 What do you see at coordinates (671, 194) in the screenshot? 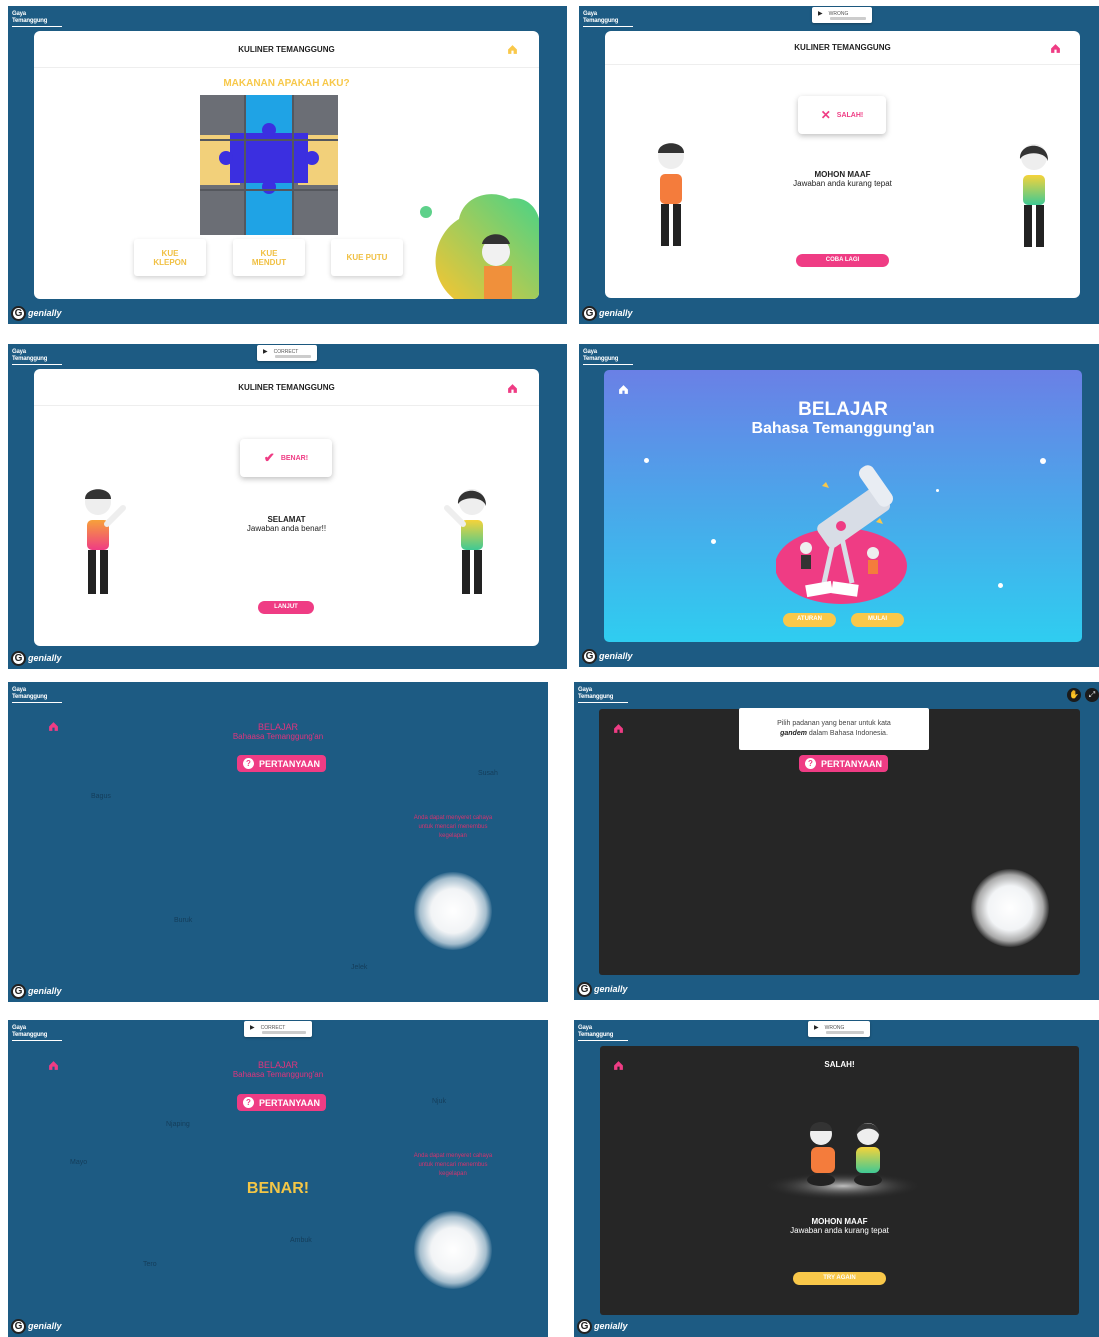
I see `boy-character` at bounding box center [671, 194].